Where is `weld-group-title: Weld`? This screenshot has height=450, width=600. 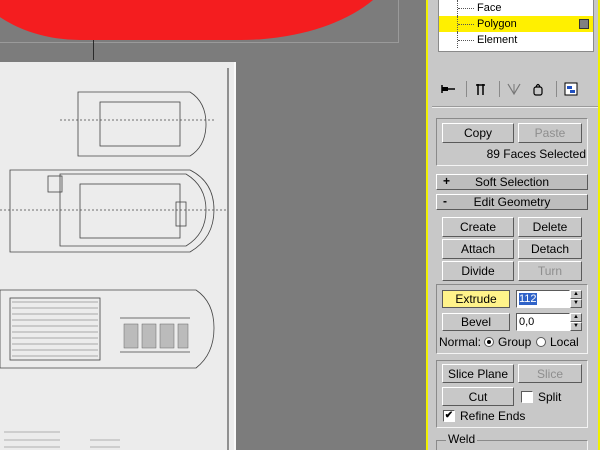
weld-group-title: Weld is located at coordinates (462, 439).